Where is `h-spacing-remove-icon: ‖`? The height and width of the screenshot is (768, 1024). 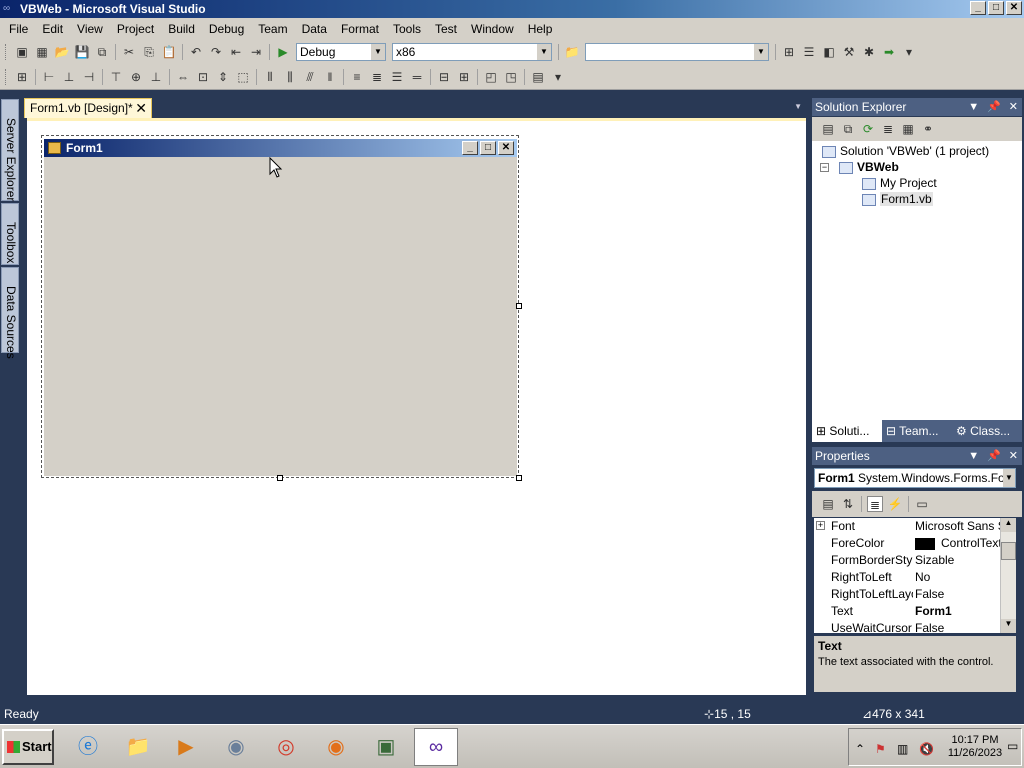 h-spacing-remove-icon: ‖ is located at coordinates (330, 77).